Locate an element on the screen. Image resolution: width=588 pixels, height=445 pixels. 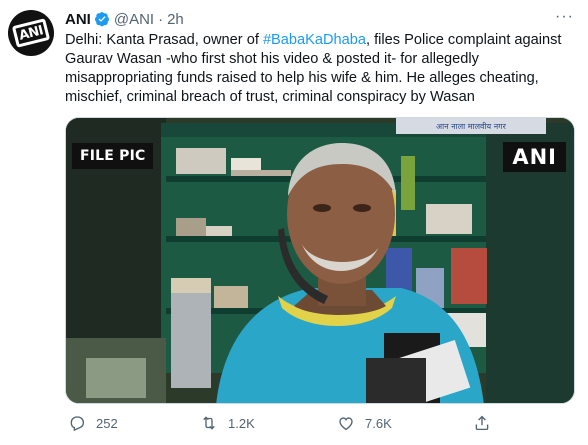
tweet-actions: 252 1.2K 7.6K is located at coordinates (320, 423).